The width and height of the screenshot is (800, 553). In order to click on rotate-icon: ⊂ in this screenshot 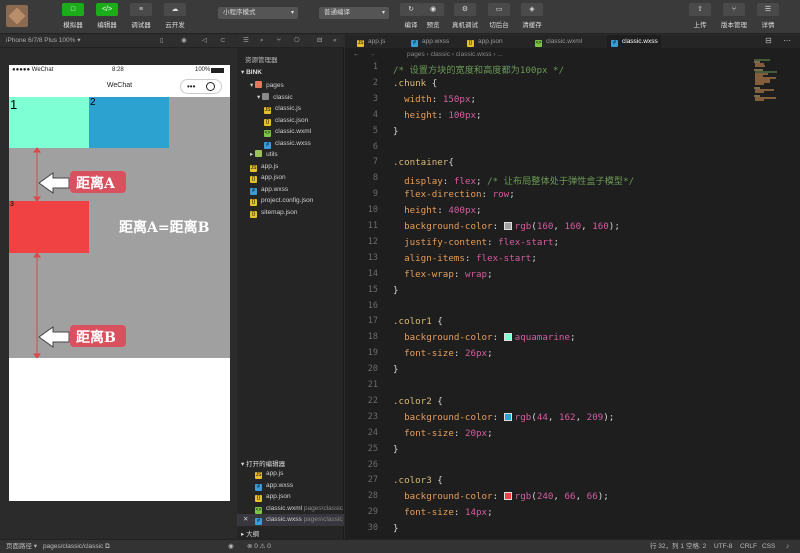, I will do `click(222, 41)`.